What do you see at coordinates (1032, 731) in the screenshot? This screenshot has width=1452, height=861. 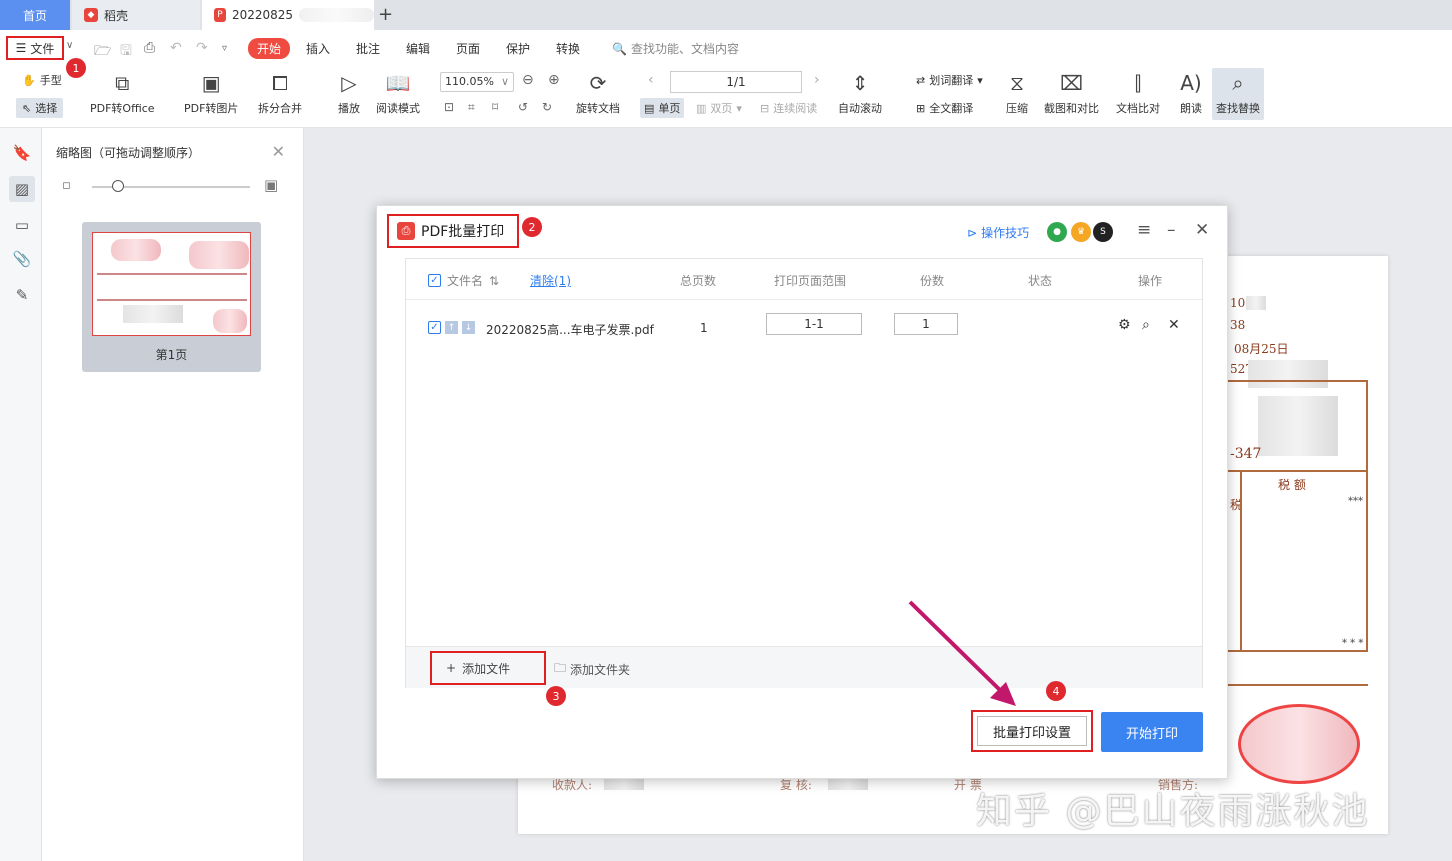 I see `batch-print-settings-button: 批量打印设置` at bounding box center [1032, 731].